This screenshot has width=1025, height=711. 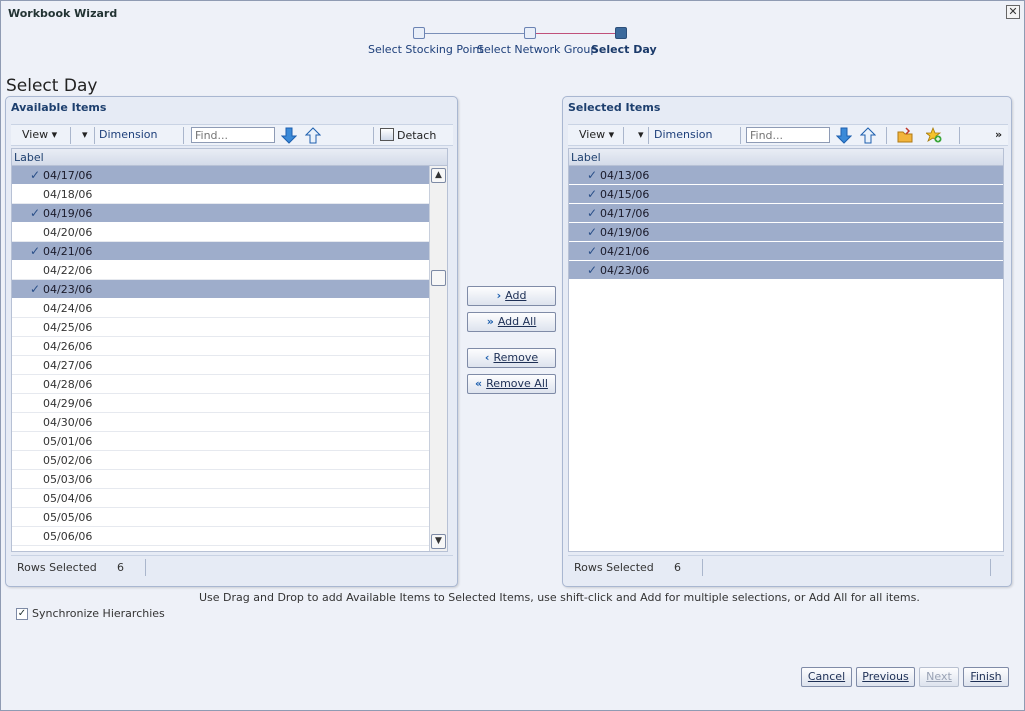 I want to click on row-label: 04/22/06, so click(x=68, y=270).